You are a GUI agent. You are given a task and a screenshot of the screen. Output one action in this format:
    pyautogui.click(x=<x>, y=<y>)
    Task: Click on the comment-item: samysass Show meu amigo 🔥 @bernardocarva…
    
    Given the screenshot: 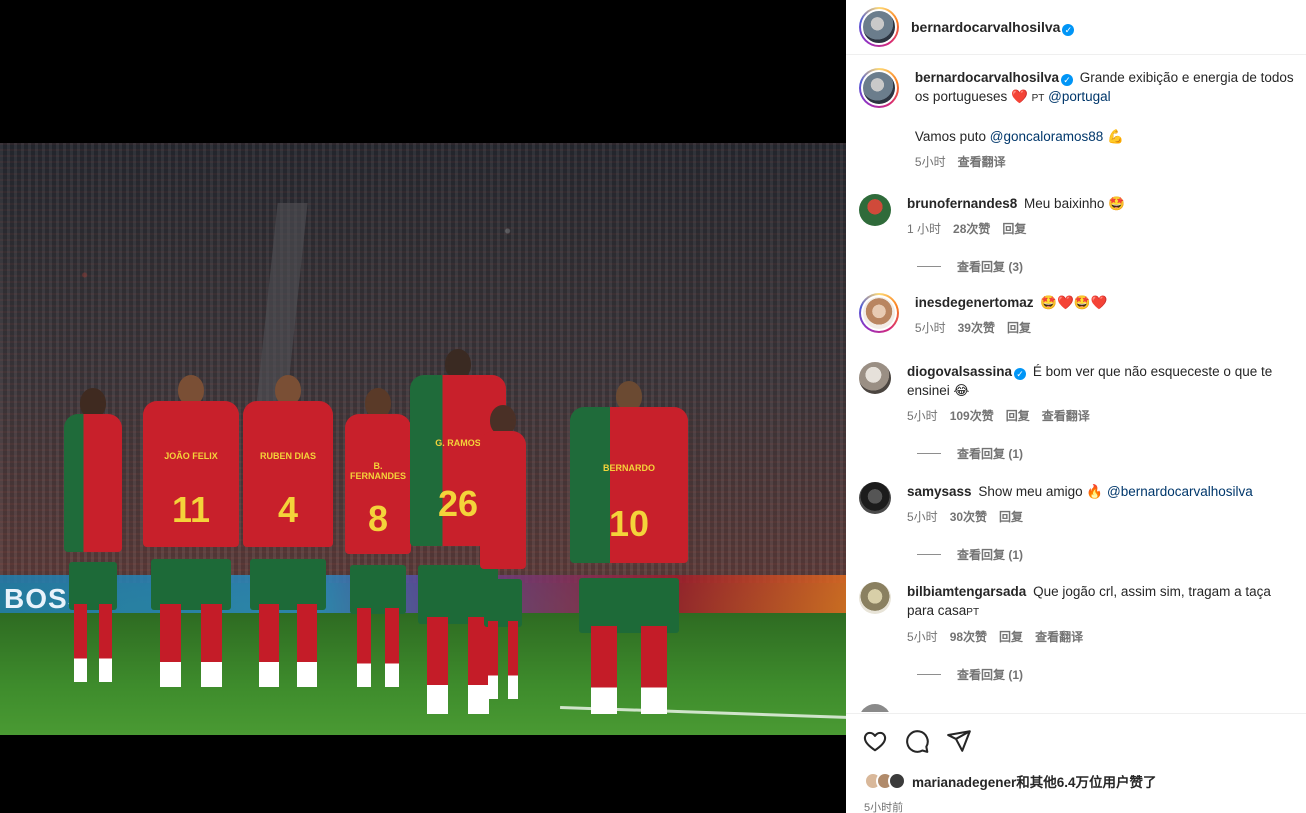 What is the action you would take?
    pyautogui.click(x=1082, y=504)
    